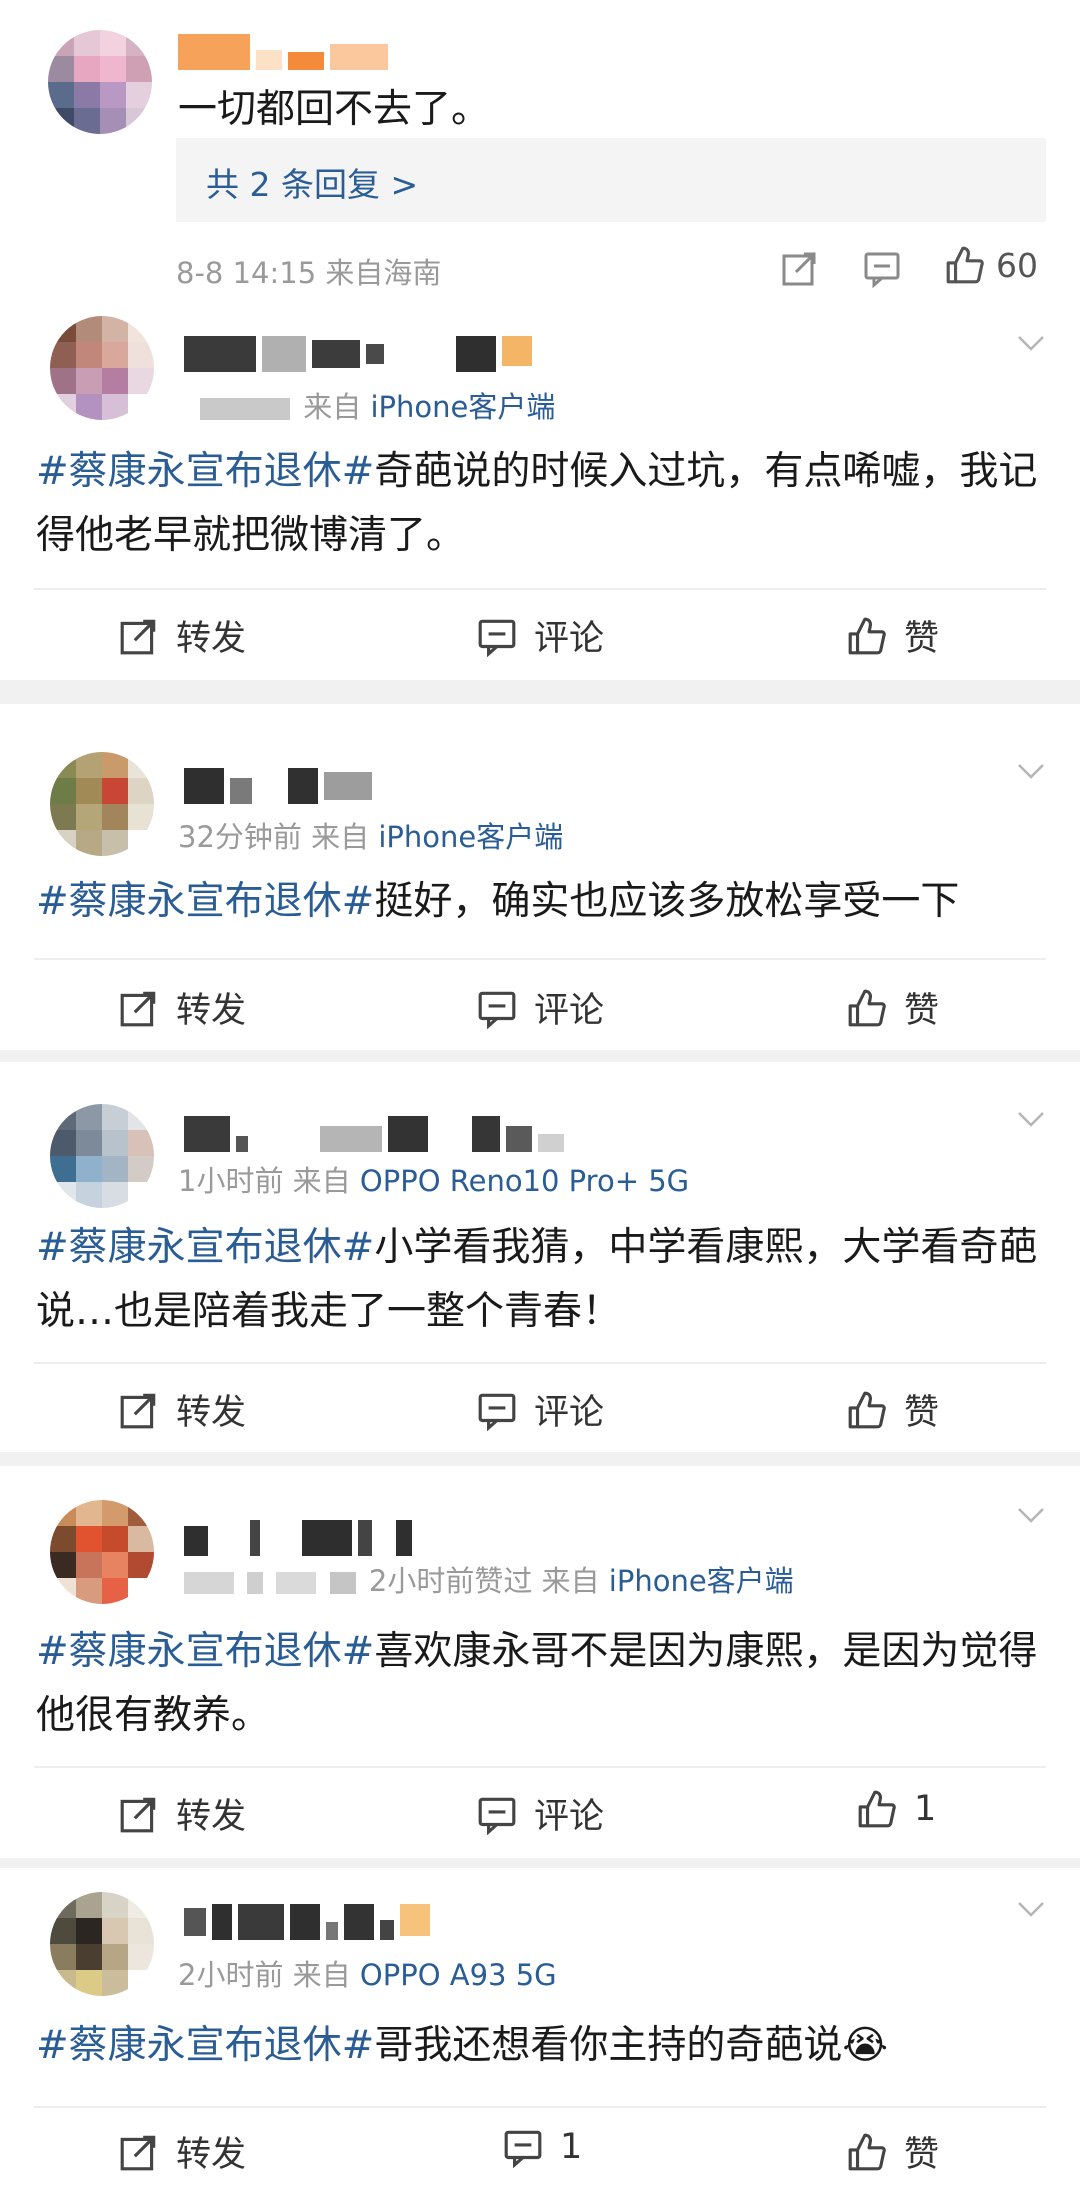 Image resolution: width=1080 pixels, height=2190 pixels. What do you see at coordinates (309, 273) in the screenshot?
I see `reply-meta: 8-8 14:15 来自海南` at bounding box center [309, 273].